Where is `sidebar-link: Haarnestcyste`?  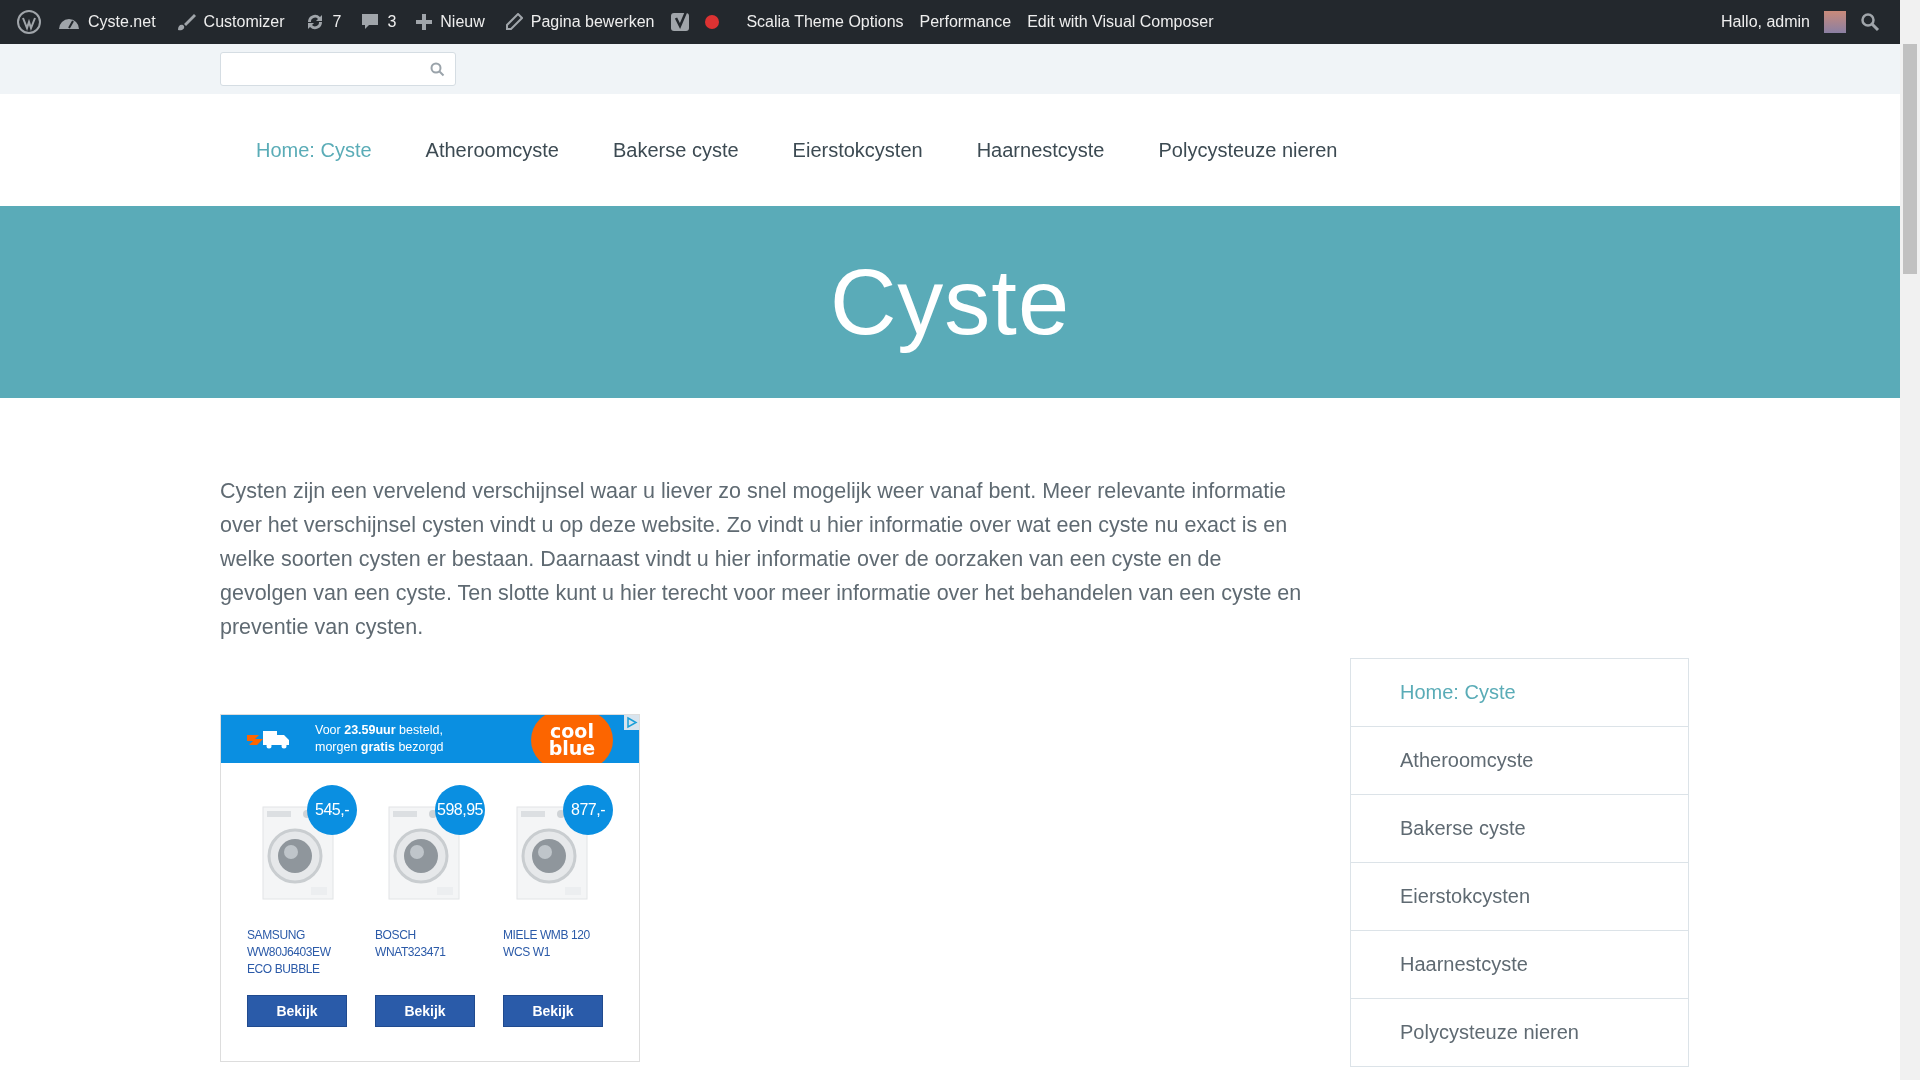 sidebar-link: Haarnestcyste is located at coordinates (1519, 965).